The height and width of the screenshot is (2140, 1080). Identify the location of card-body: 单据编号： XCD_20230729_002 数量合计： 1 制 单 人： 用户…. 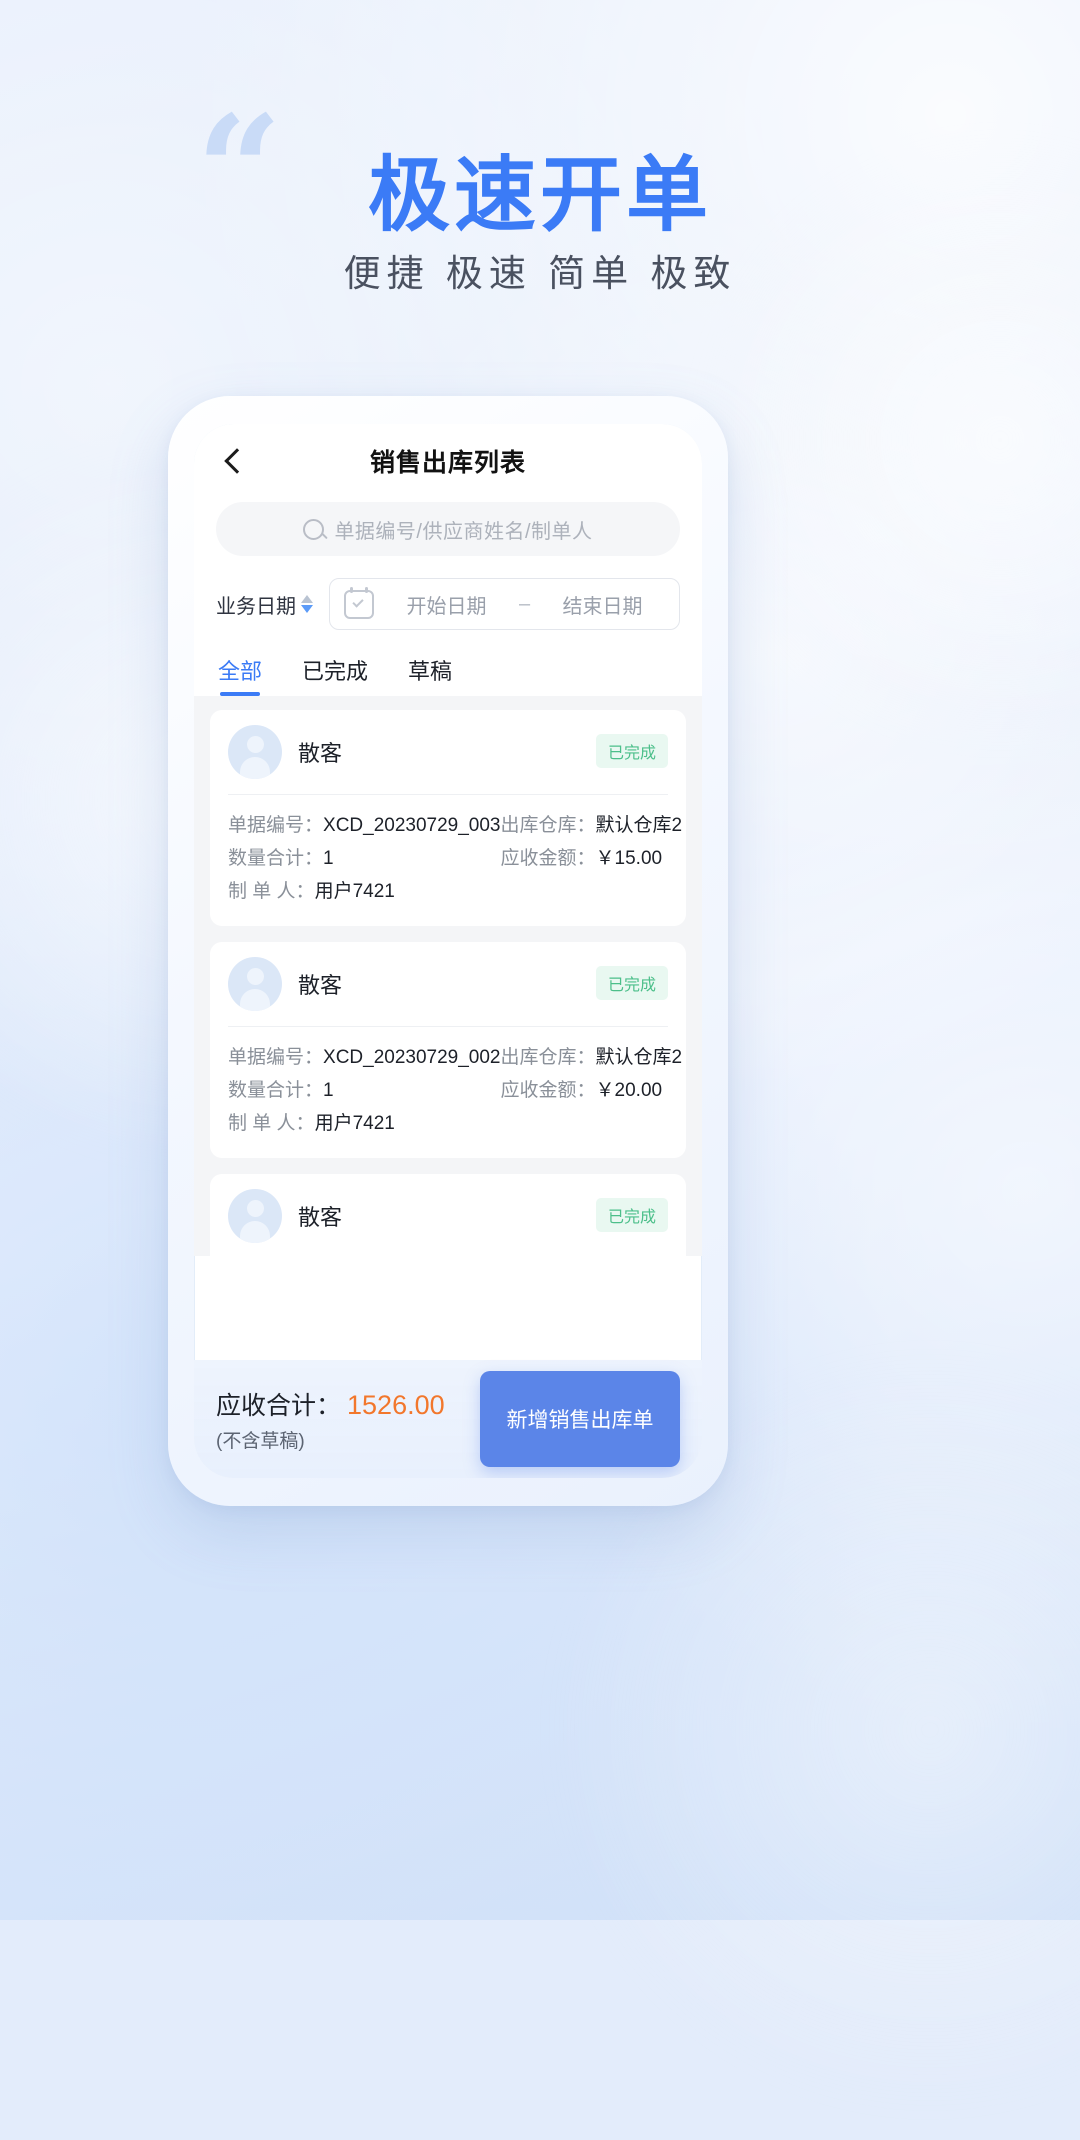
(455, 1092).